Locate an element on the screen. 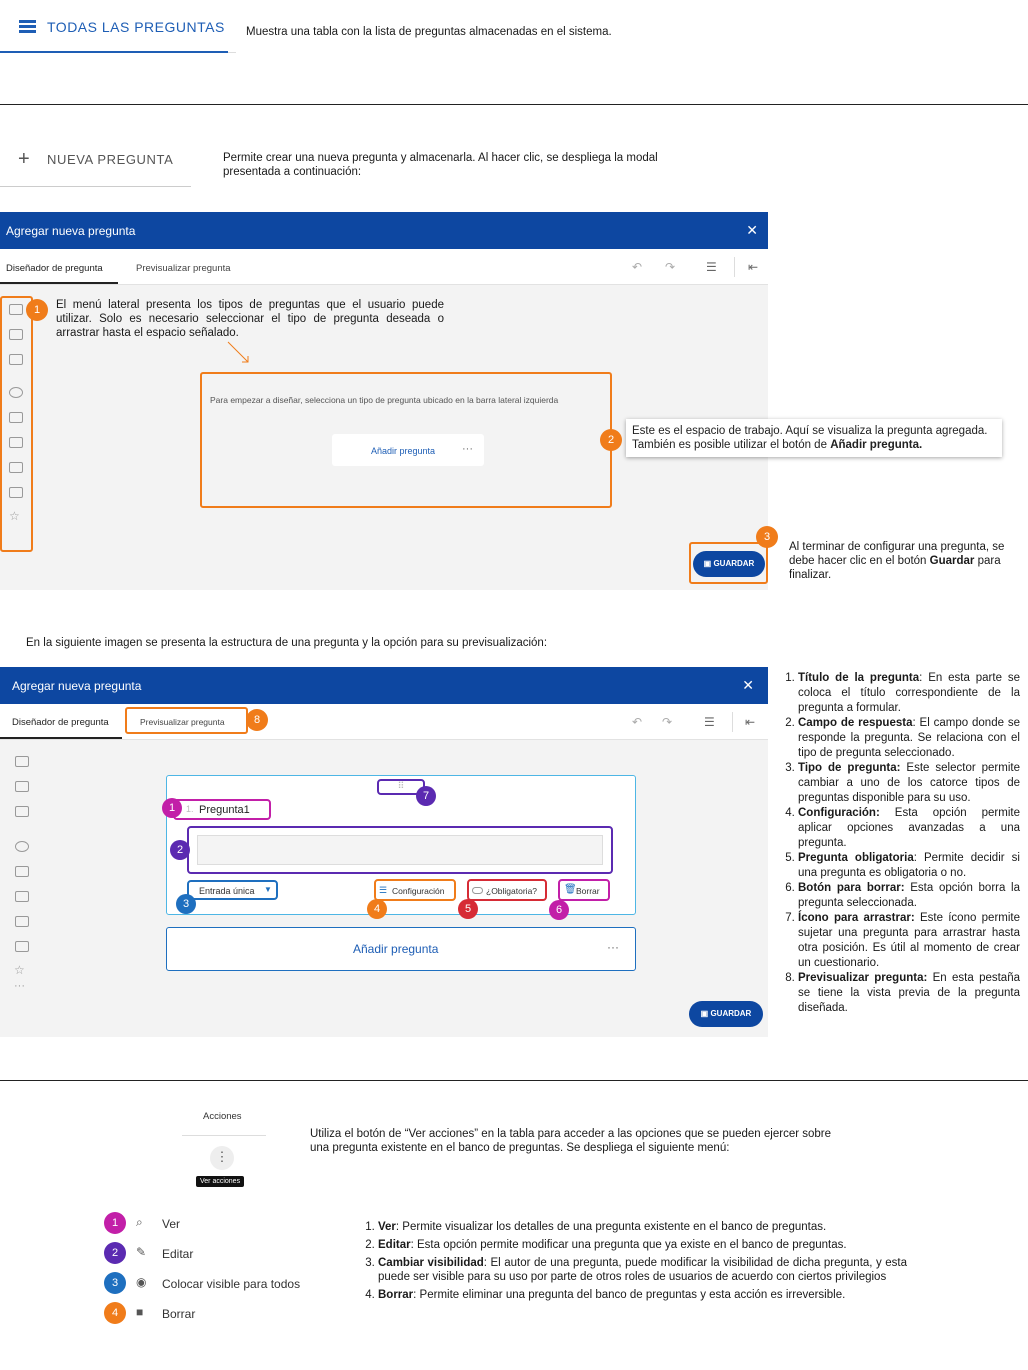 This screenshot has width=1028, height=1370. dropdown-icon is located at coordinates (22, 871).